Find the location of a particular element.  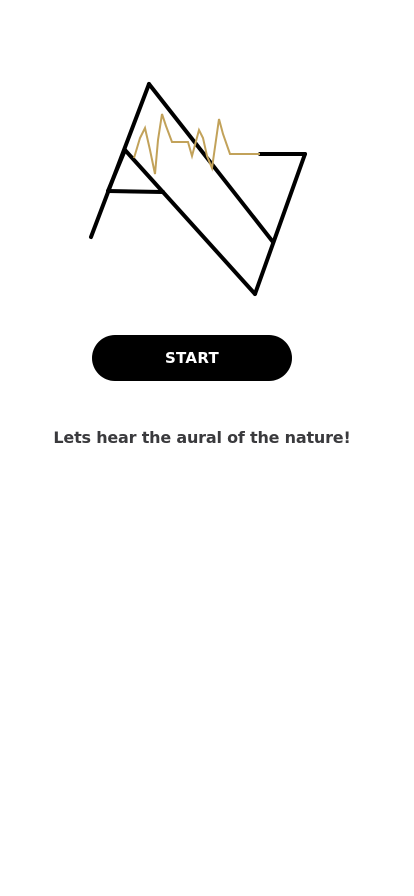

logo-crossbar-stroke is located at coordinates (135, 191).